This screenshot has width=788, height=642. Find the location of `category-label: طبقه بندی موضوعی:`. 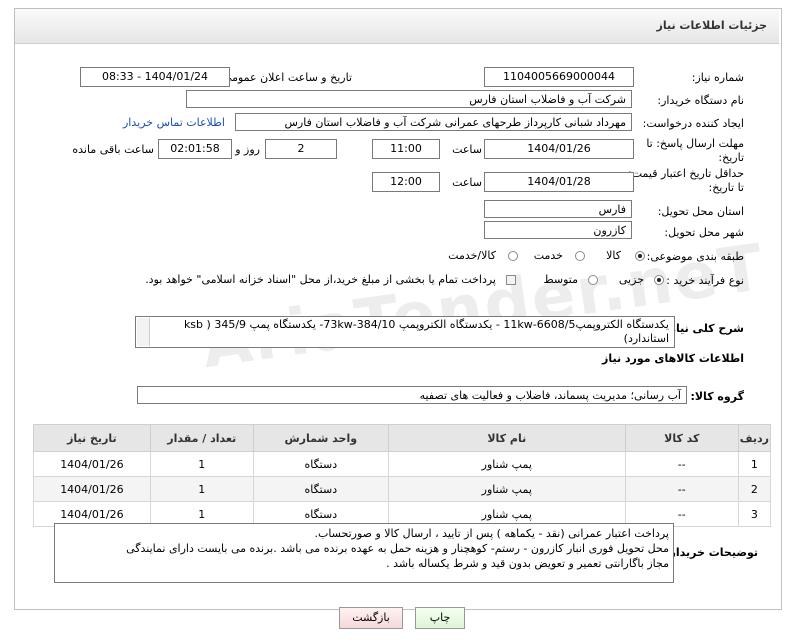

category-label: طبقه بندی موضوعی: is located at coordinates (695, 256).